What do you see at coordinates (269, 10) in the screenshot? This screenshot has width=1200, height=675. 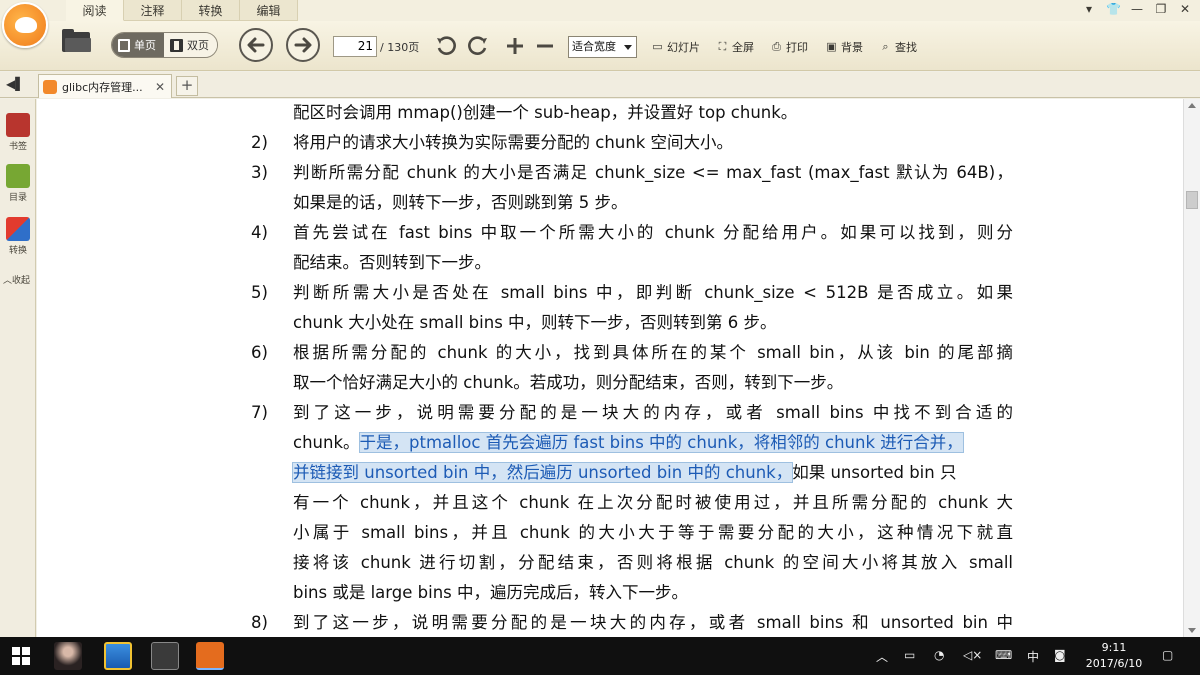 I see `menu-tab-edit: 编辑` at bounding box center [269, 10].